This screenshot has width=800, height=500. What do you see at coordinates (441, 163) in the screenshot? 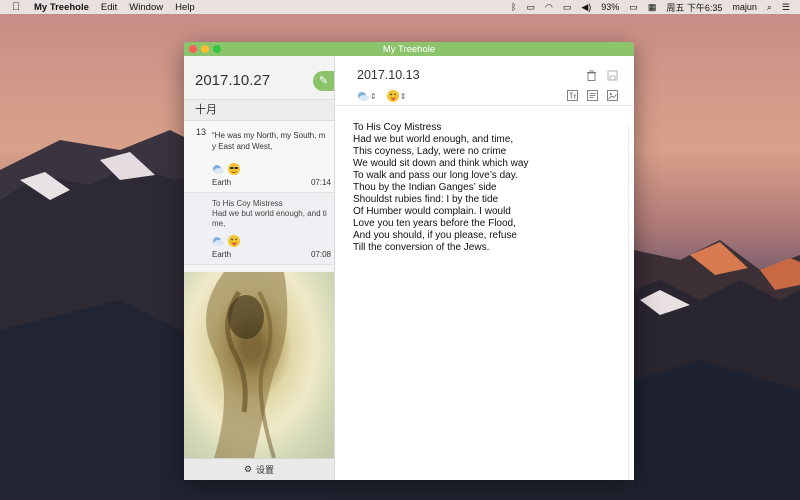
I see `text-line: We would sit down and think which way` at bounding box center [441, 163].